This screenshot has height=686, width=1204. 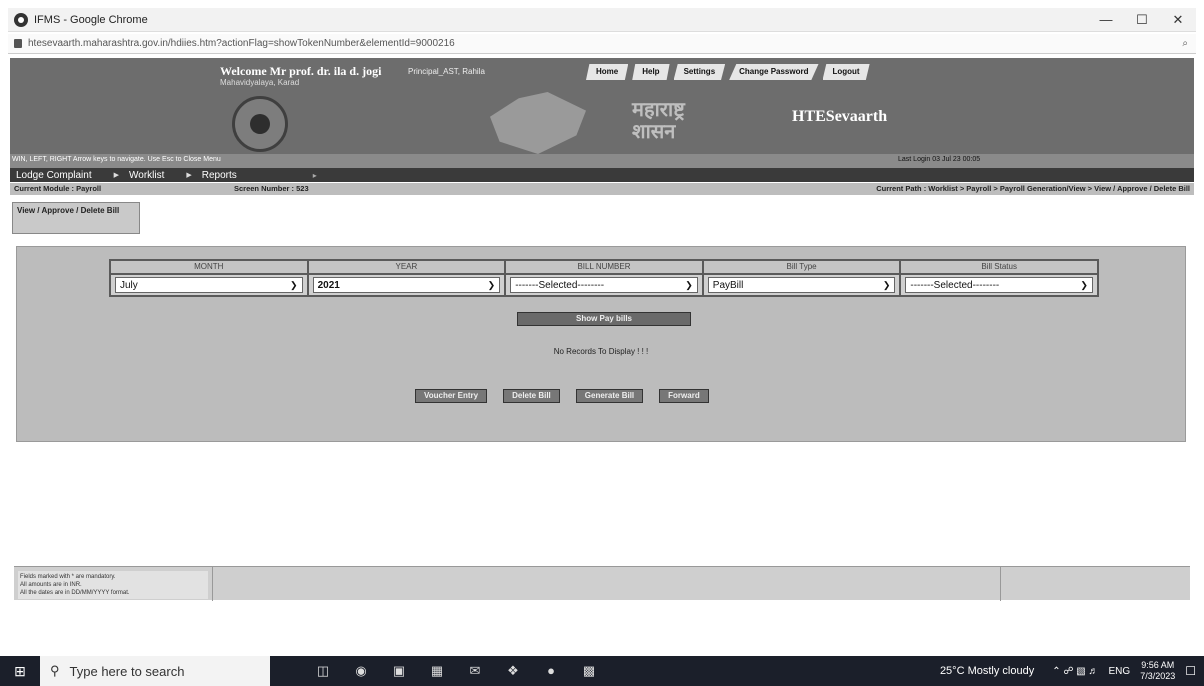 I want to click on voucher-entry-button: Voucher Entry, so click(x=451, y=396).